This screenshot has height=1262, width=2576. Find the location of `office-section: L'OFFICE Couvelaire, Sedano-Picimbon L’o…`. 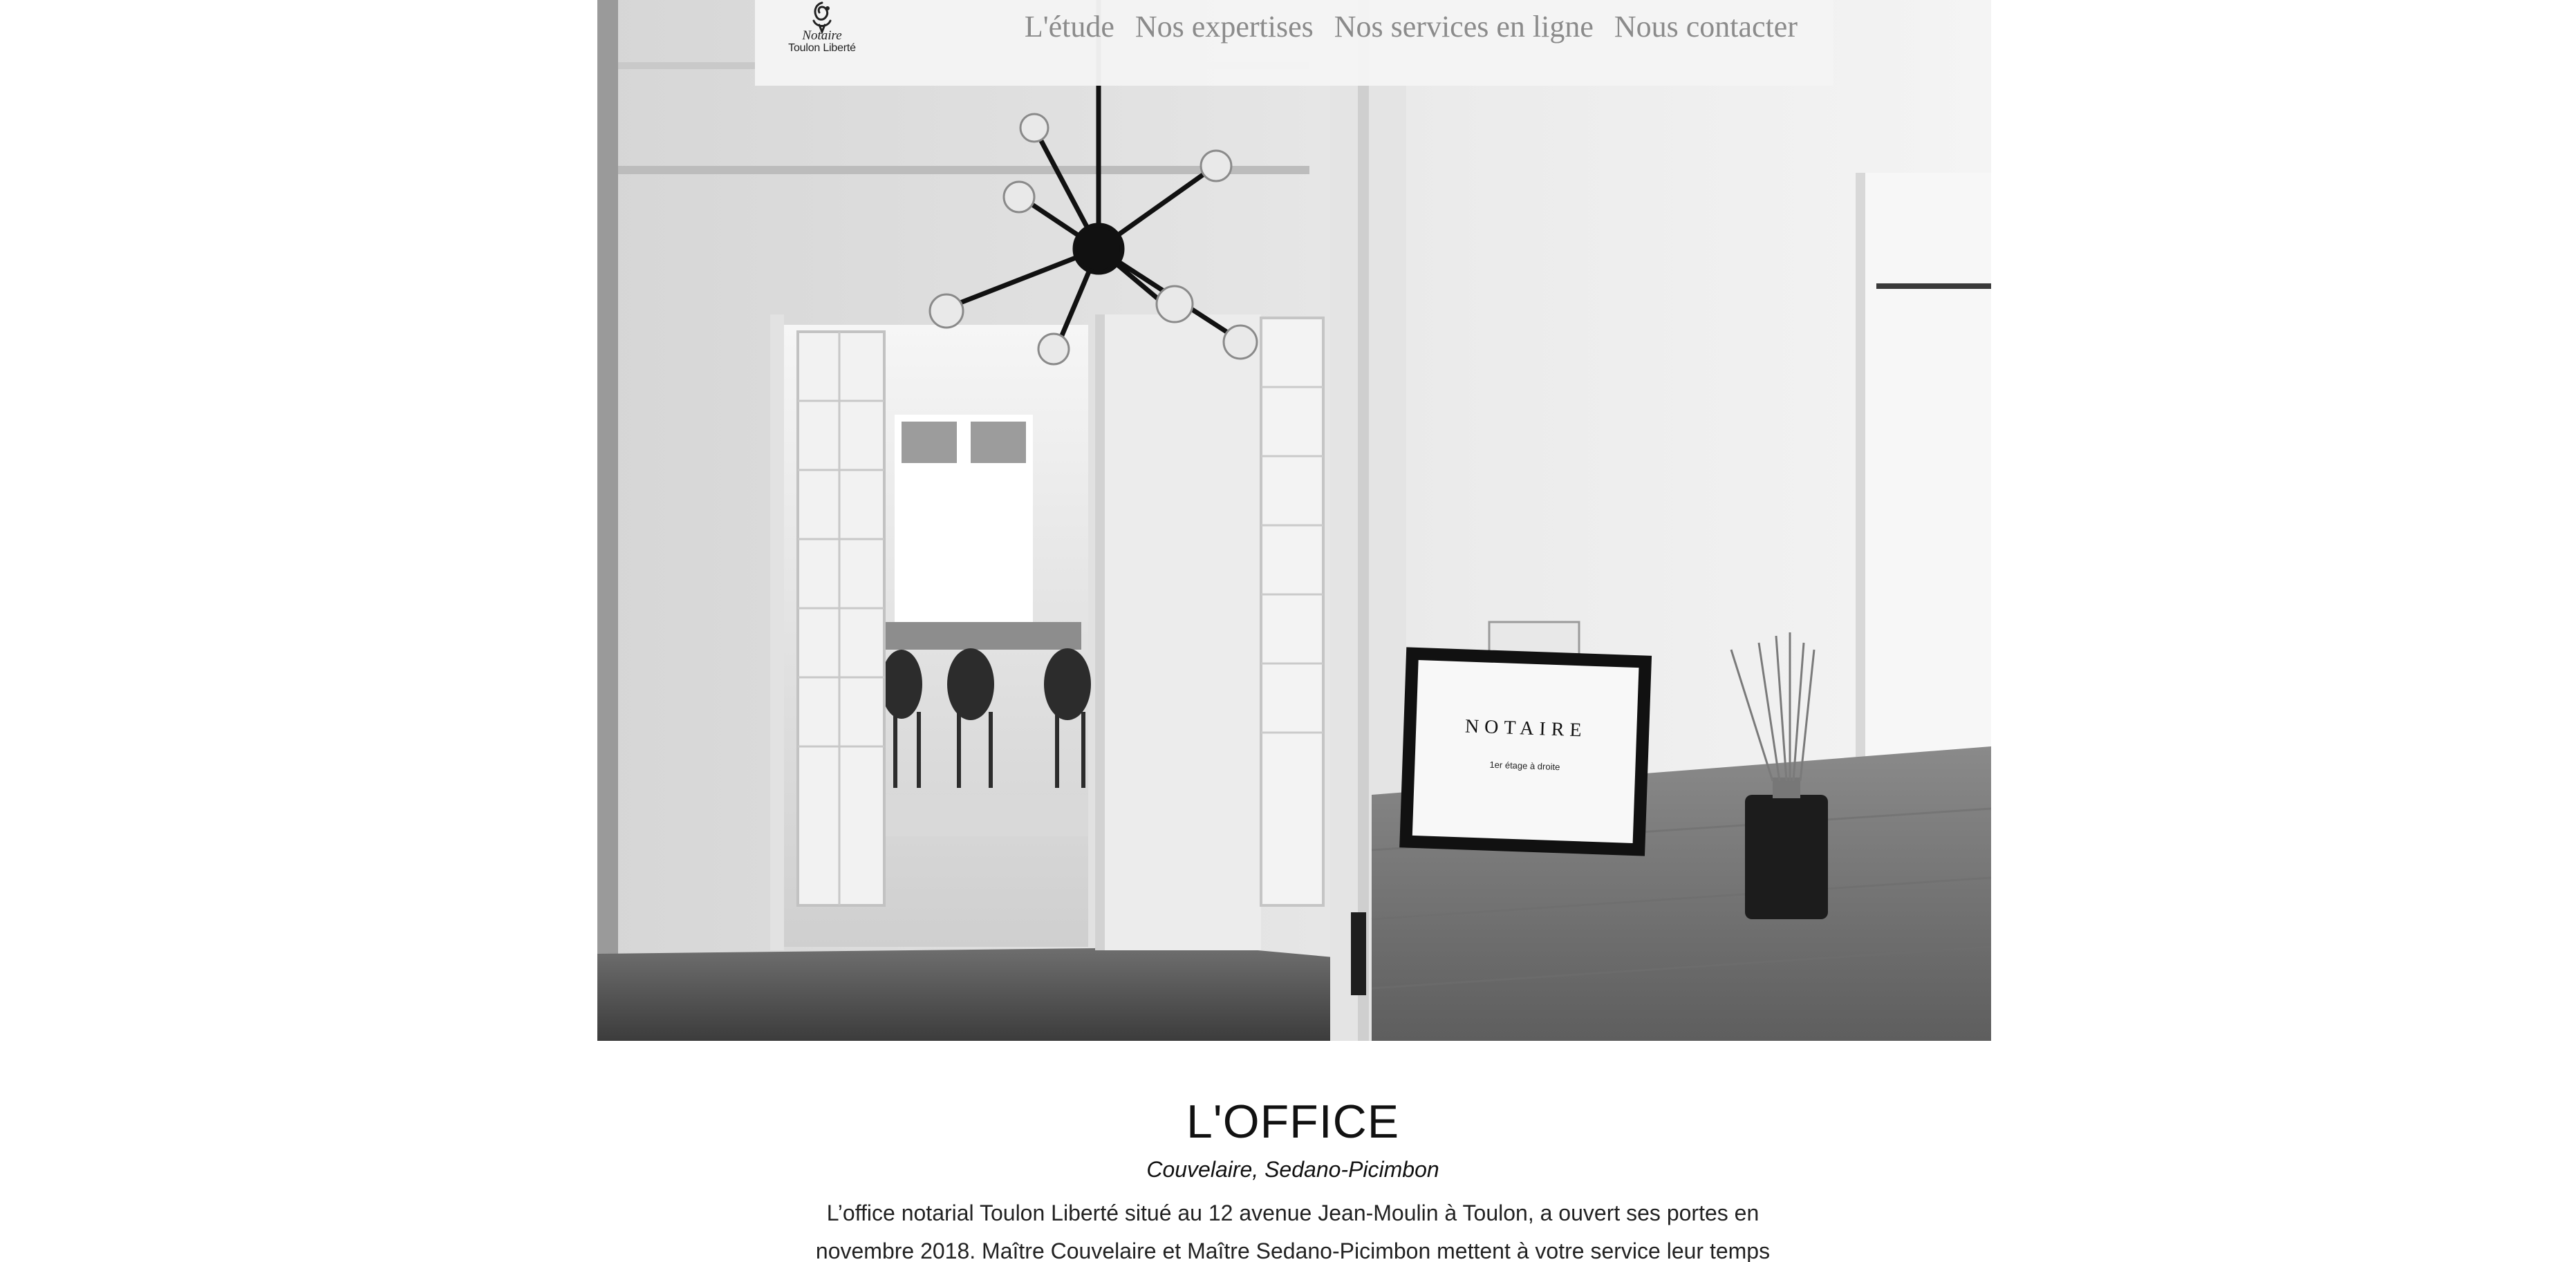

office-section: L'OFFICE Couvelaire, Sedano-Picimbon L’o… is located at coordinates (1293, 1177).